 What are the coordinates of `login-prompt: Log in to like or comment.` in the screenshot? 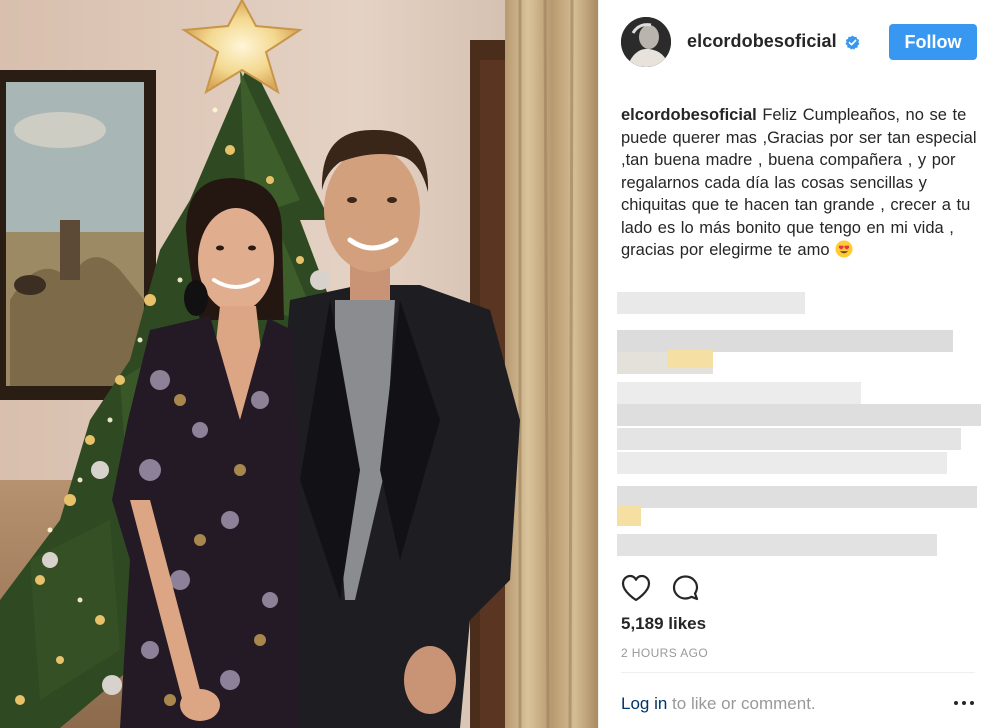 It's located at (718, 704).